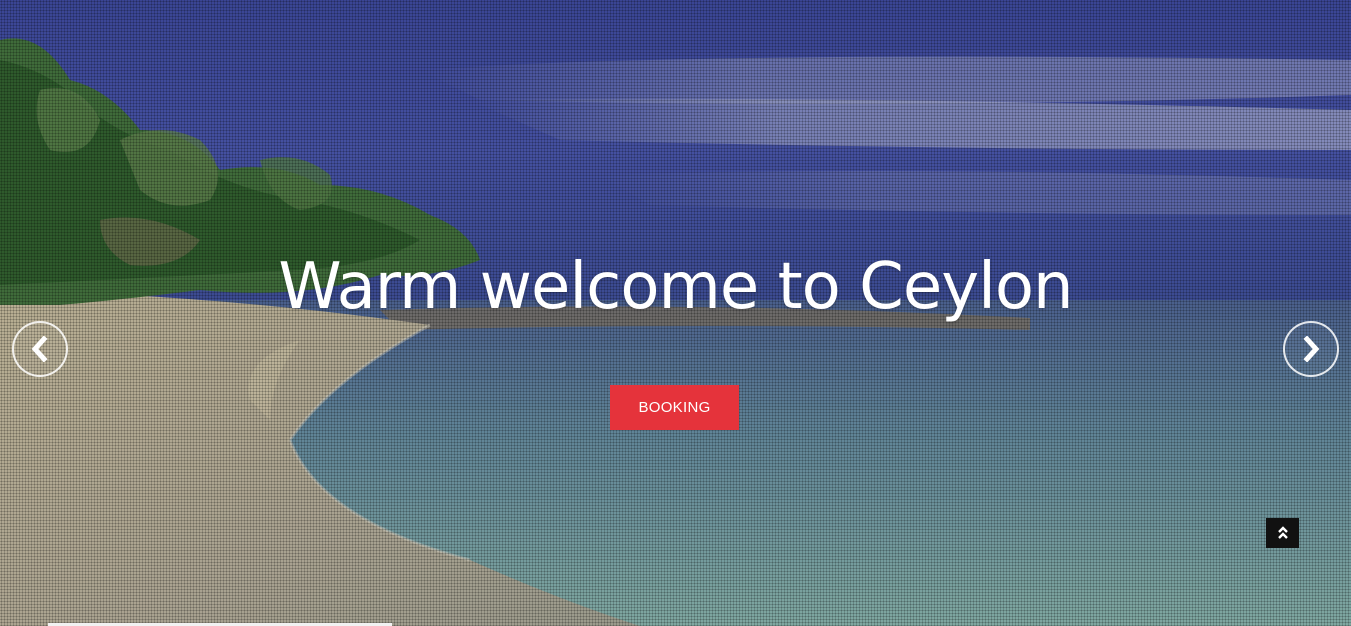 This screenshot has height=626, width=1351. I want to click on chevron-right-icon, so click(1311, 349).